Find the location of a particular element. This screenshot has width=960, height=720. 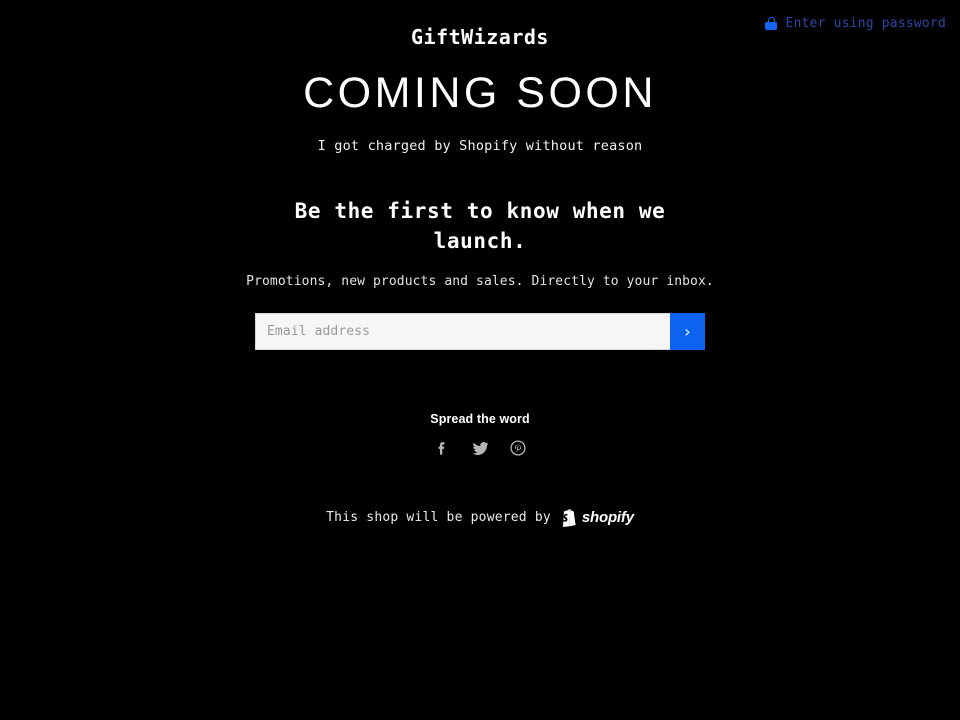

shopify-logo-link: shopify is located at coordinates (597, 518).